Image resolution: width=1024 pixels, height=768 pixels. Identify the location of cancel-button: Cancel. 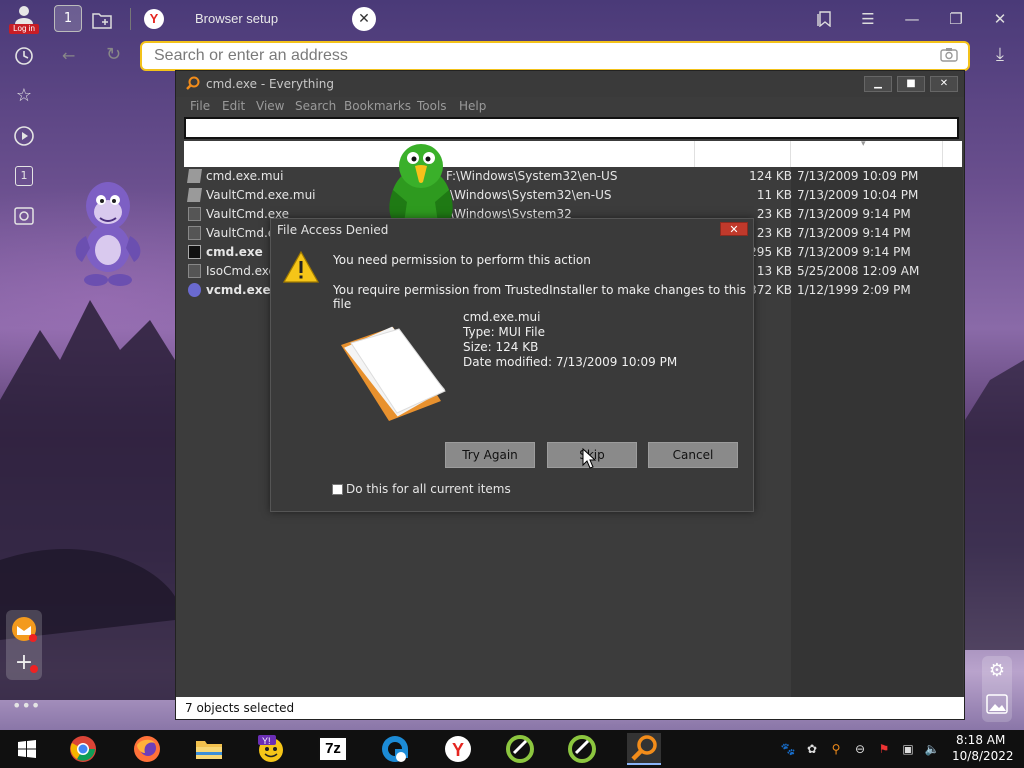
(693, 455).